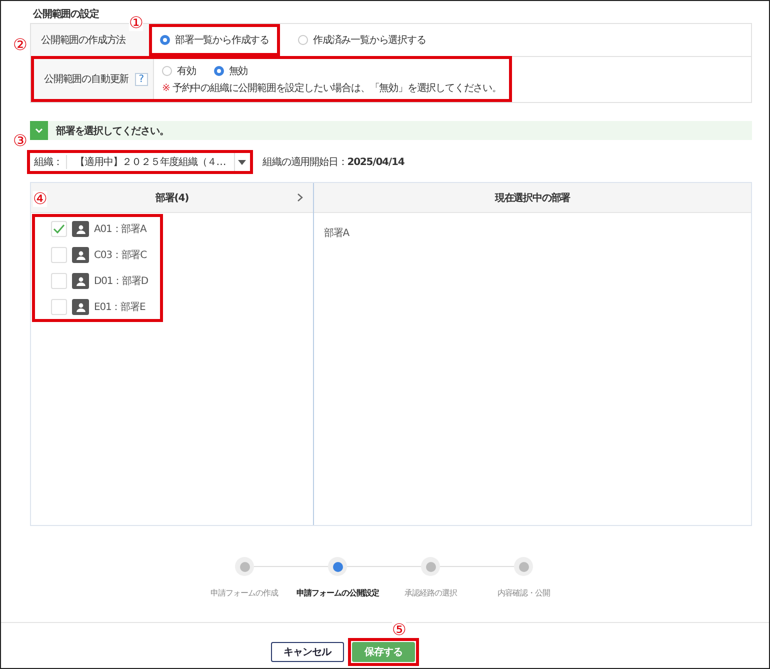 The image size is (770, 669). Describe the element at coordinates (120, 307) in the screenshot. I see `department-name: E01：部署E` at that location.